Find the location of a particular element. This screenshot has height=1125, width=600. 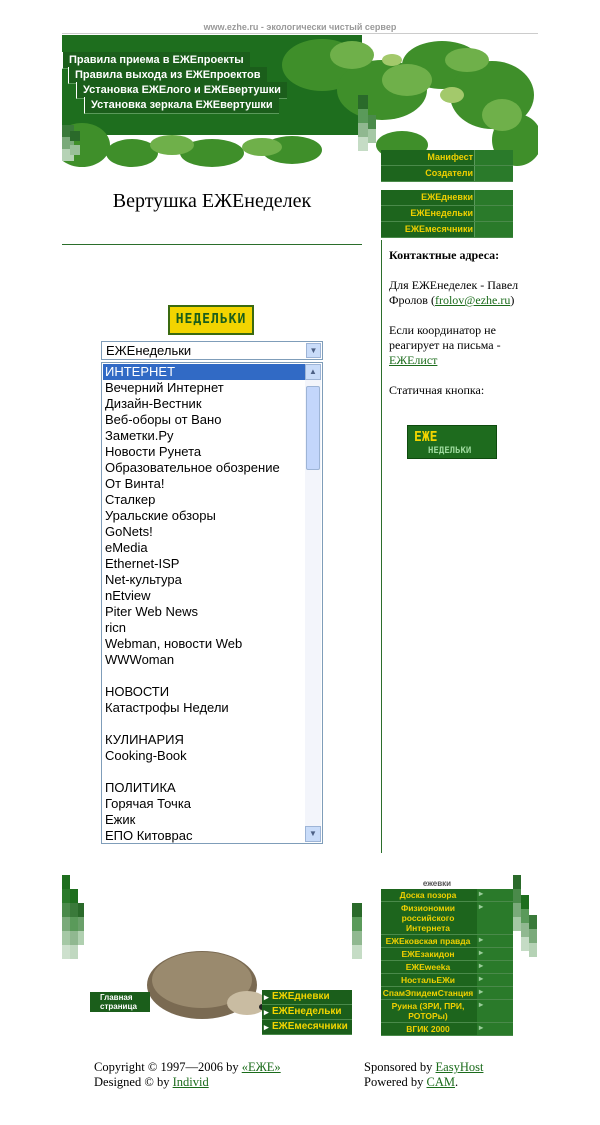

list-item: nEtview is located at coordinates (204, 596).